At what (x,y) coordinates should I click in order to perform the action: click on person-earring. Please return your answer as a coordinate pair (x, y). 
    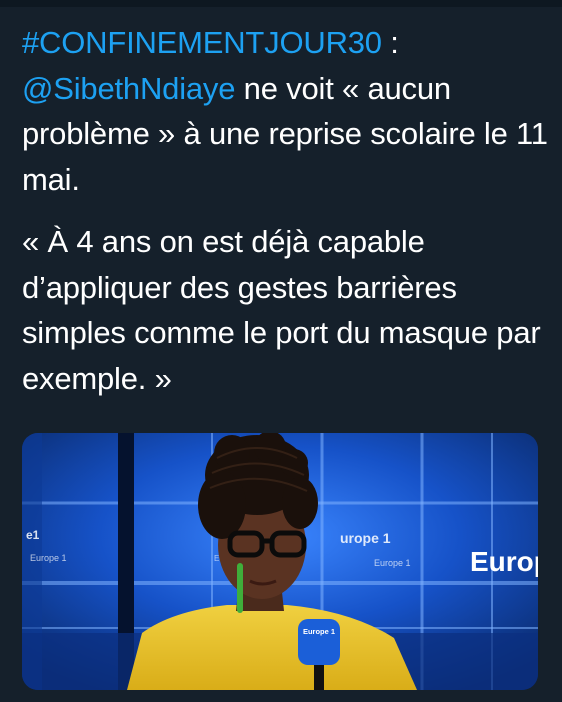
    Looking at the image, I should click on (240, 588).